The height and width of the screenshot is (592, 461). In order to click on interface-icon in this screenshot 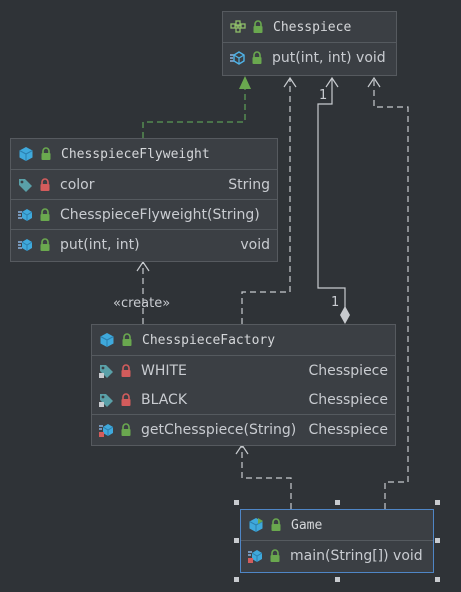, I will do `click(238, 27)`.